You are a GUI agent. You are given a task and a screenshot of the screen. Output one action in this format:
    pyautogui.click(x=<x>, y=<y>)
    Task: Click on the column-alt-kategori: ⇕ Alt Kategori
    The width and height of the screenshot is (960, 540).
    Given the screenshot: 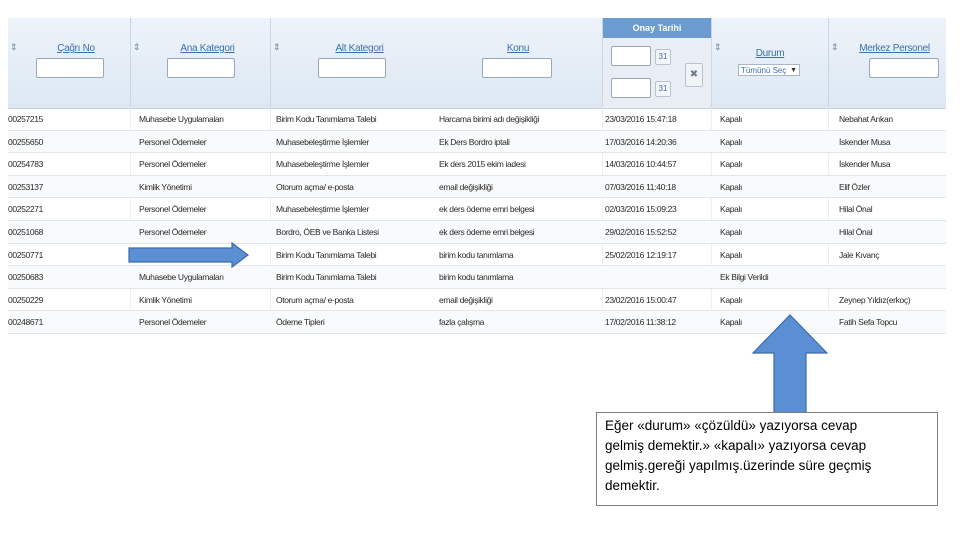 What is the action you would take?
    pyautogui.click(x=352, y=63)
    